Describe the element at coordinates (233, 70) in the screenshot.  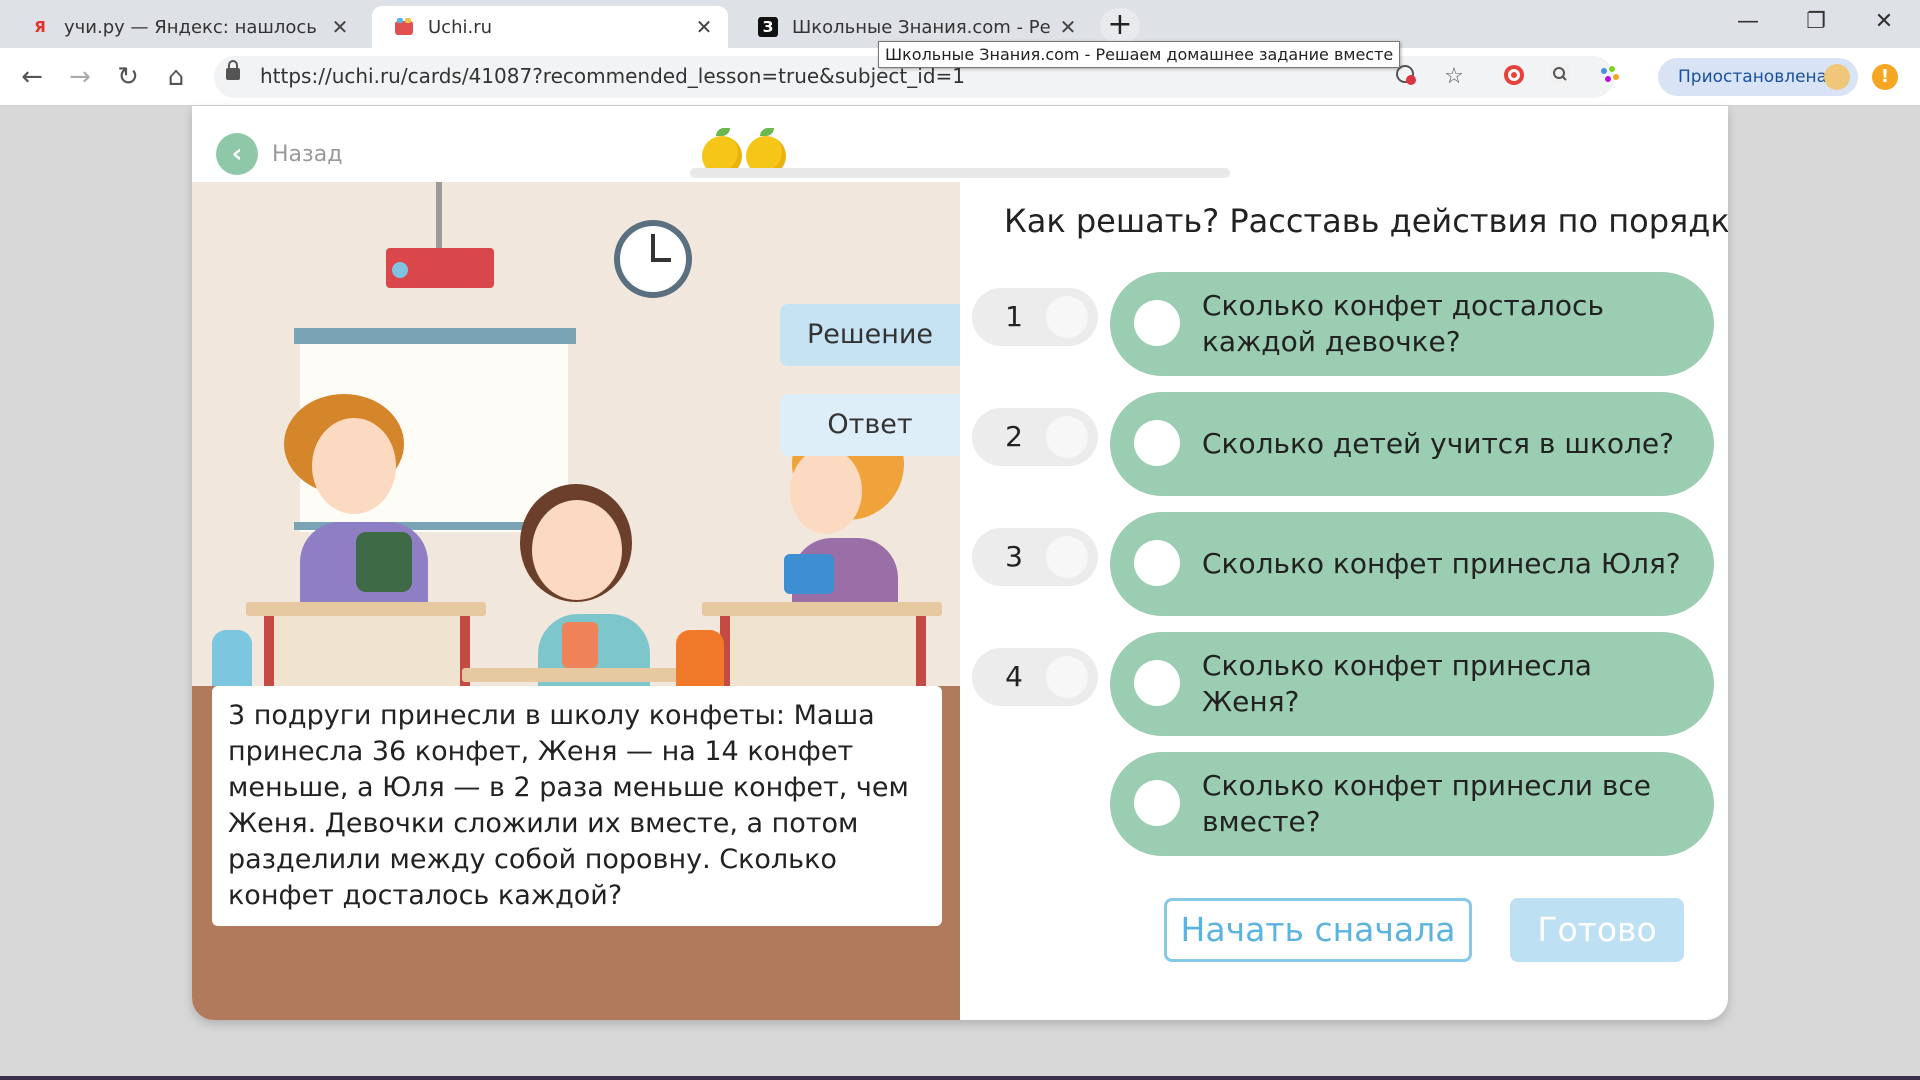
I see `lock-icon` at that location.